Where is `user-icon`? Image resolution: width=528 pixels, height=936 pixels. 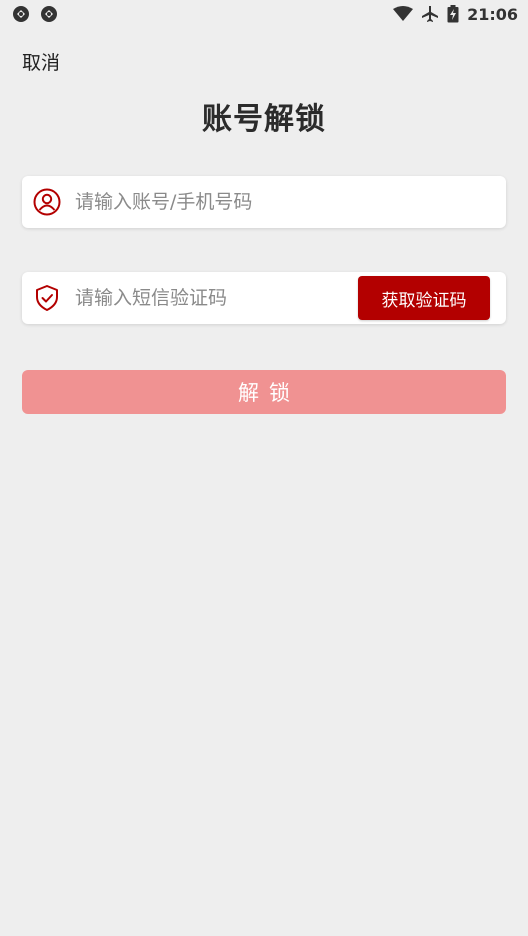 user-icon is located at coordinates (47, 202).